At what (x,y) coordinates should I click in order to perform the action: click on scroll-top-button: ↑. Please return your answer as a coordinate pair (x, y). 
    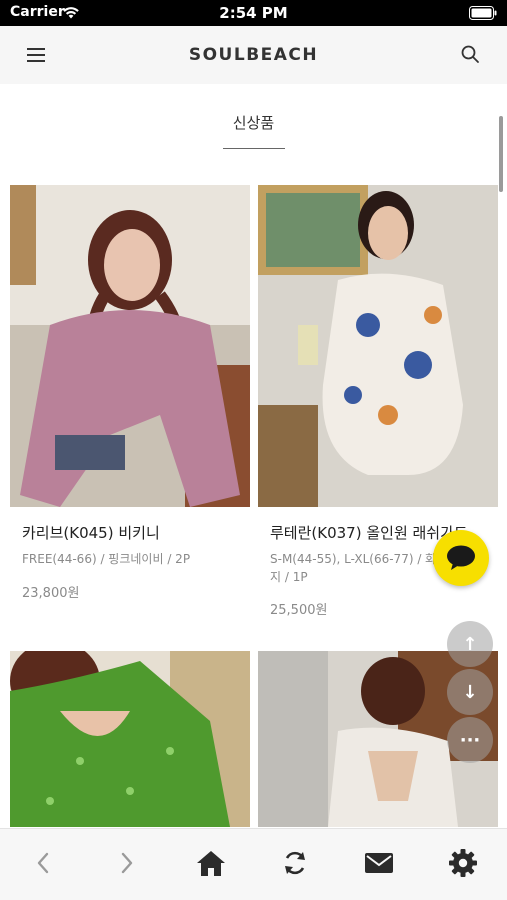
    Looking at the image, I should click on (470, 644).